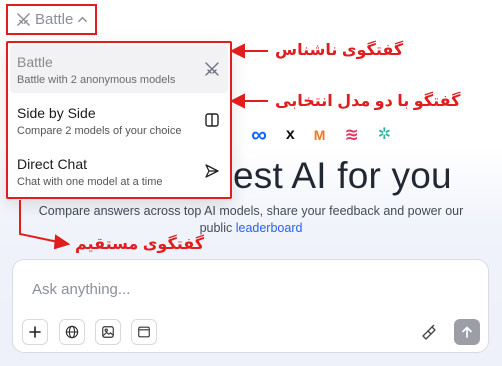 This screenshot has width=502, height=366. What do you see at coordinates (339, 50) in the screenshot?
I see `annotation-label-battle: گفتگوی ناشناس` at bounding box center [339, 50].